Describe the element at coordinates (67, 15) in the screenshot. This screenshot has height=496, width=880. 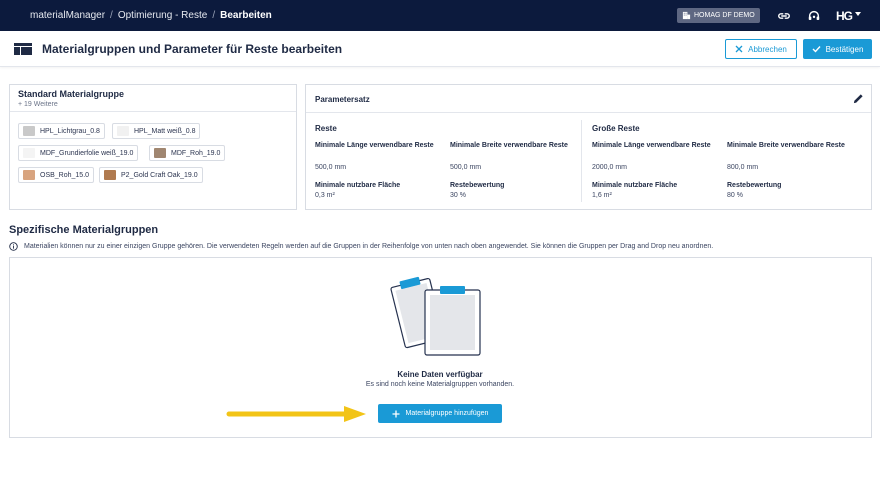
I see `breadcrumb-material-manager: materialManager` at that location.